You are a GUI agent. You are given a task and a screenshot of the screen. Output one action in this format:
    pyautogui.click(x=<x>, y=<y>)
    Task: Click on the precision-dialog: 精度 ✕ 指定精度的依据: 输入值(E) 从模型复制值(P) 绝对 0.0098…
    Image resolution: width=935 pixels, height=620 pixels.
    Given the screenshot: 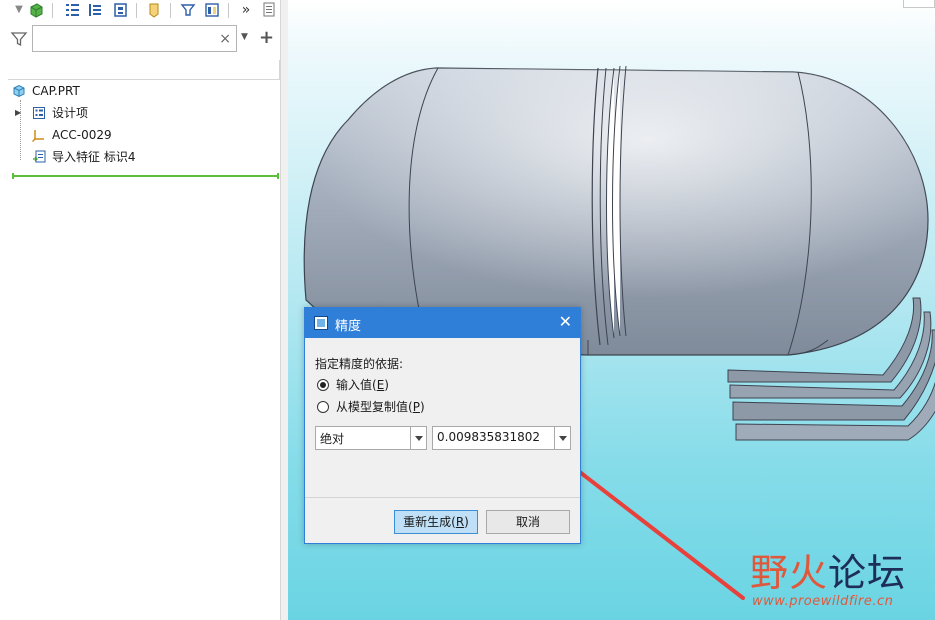 What is the action you would take?
    pyautogui.click(x=442, y=425)
    